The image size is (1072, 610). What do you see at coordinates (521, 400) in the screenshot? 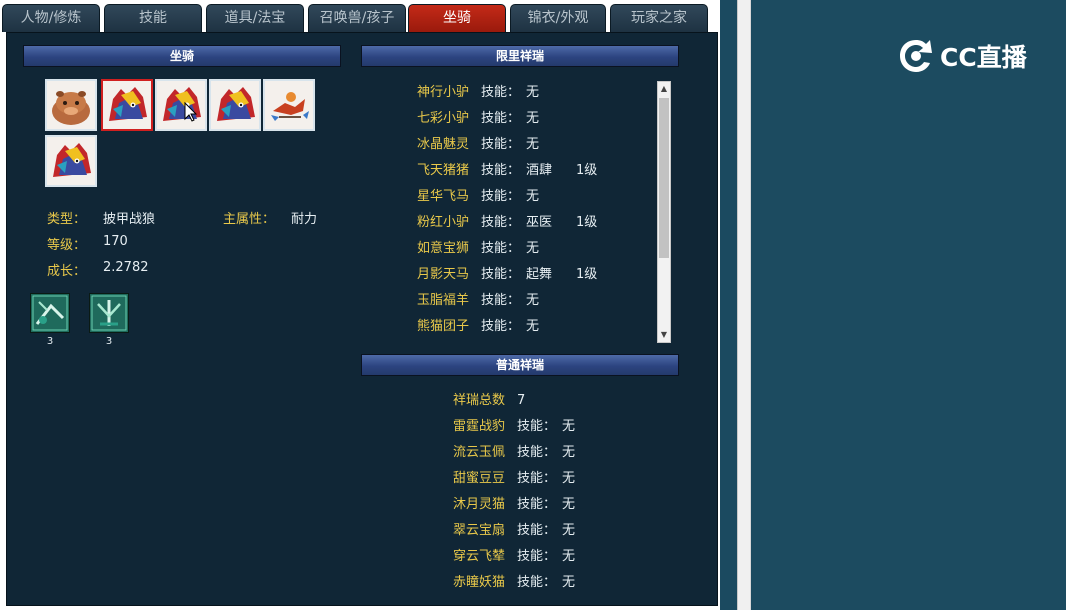
I see `total-value: 7` at bounding box center [521, 400].